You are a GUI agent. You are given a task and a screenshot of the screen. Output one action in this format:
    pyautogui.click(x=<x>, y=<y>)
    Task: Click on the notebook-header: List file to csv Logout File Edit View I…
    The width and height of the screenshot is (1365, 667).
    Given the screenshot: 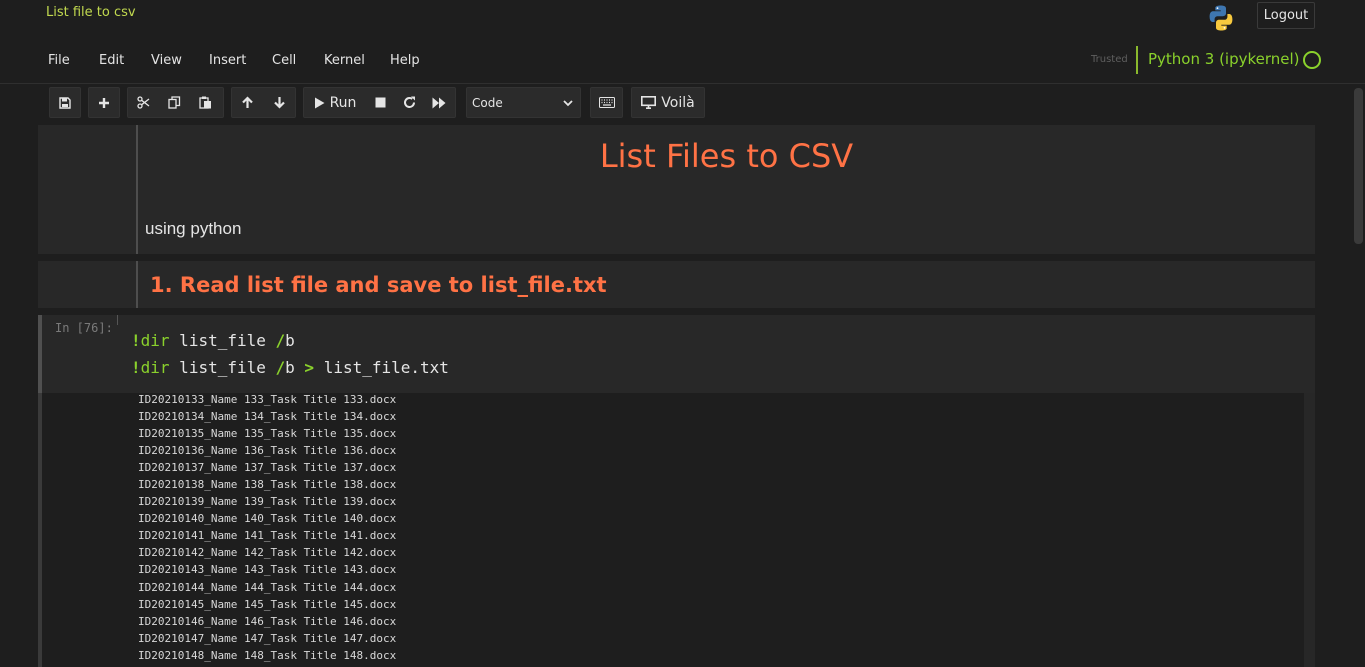 What is the action you would take?
    pyautogui.click(x=682, y=42)
    